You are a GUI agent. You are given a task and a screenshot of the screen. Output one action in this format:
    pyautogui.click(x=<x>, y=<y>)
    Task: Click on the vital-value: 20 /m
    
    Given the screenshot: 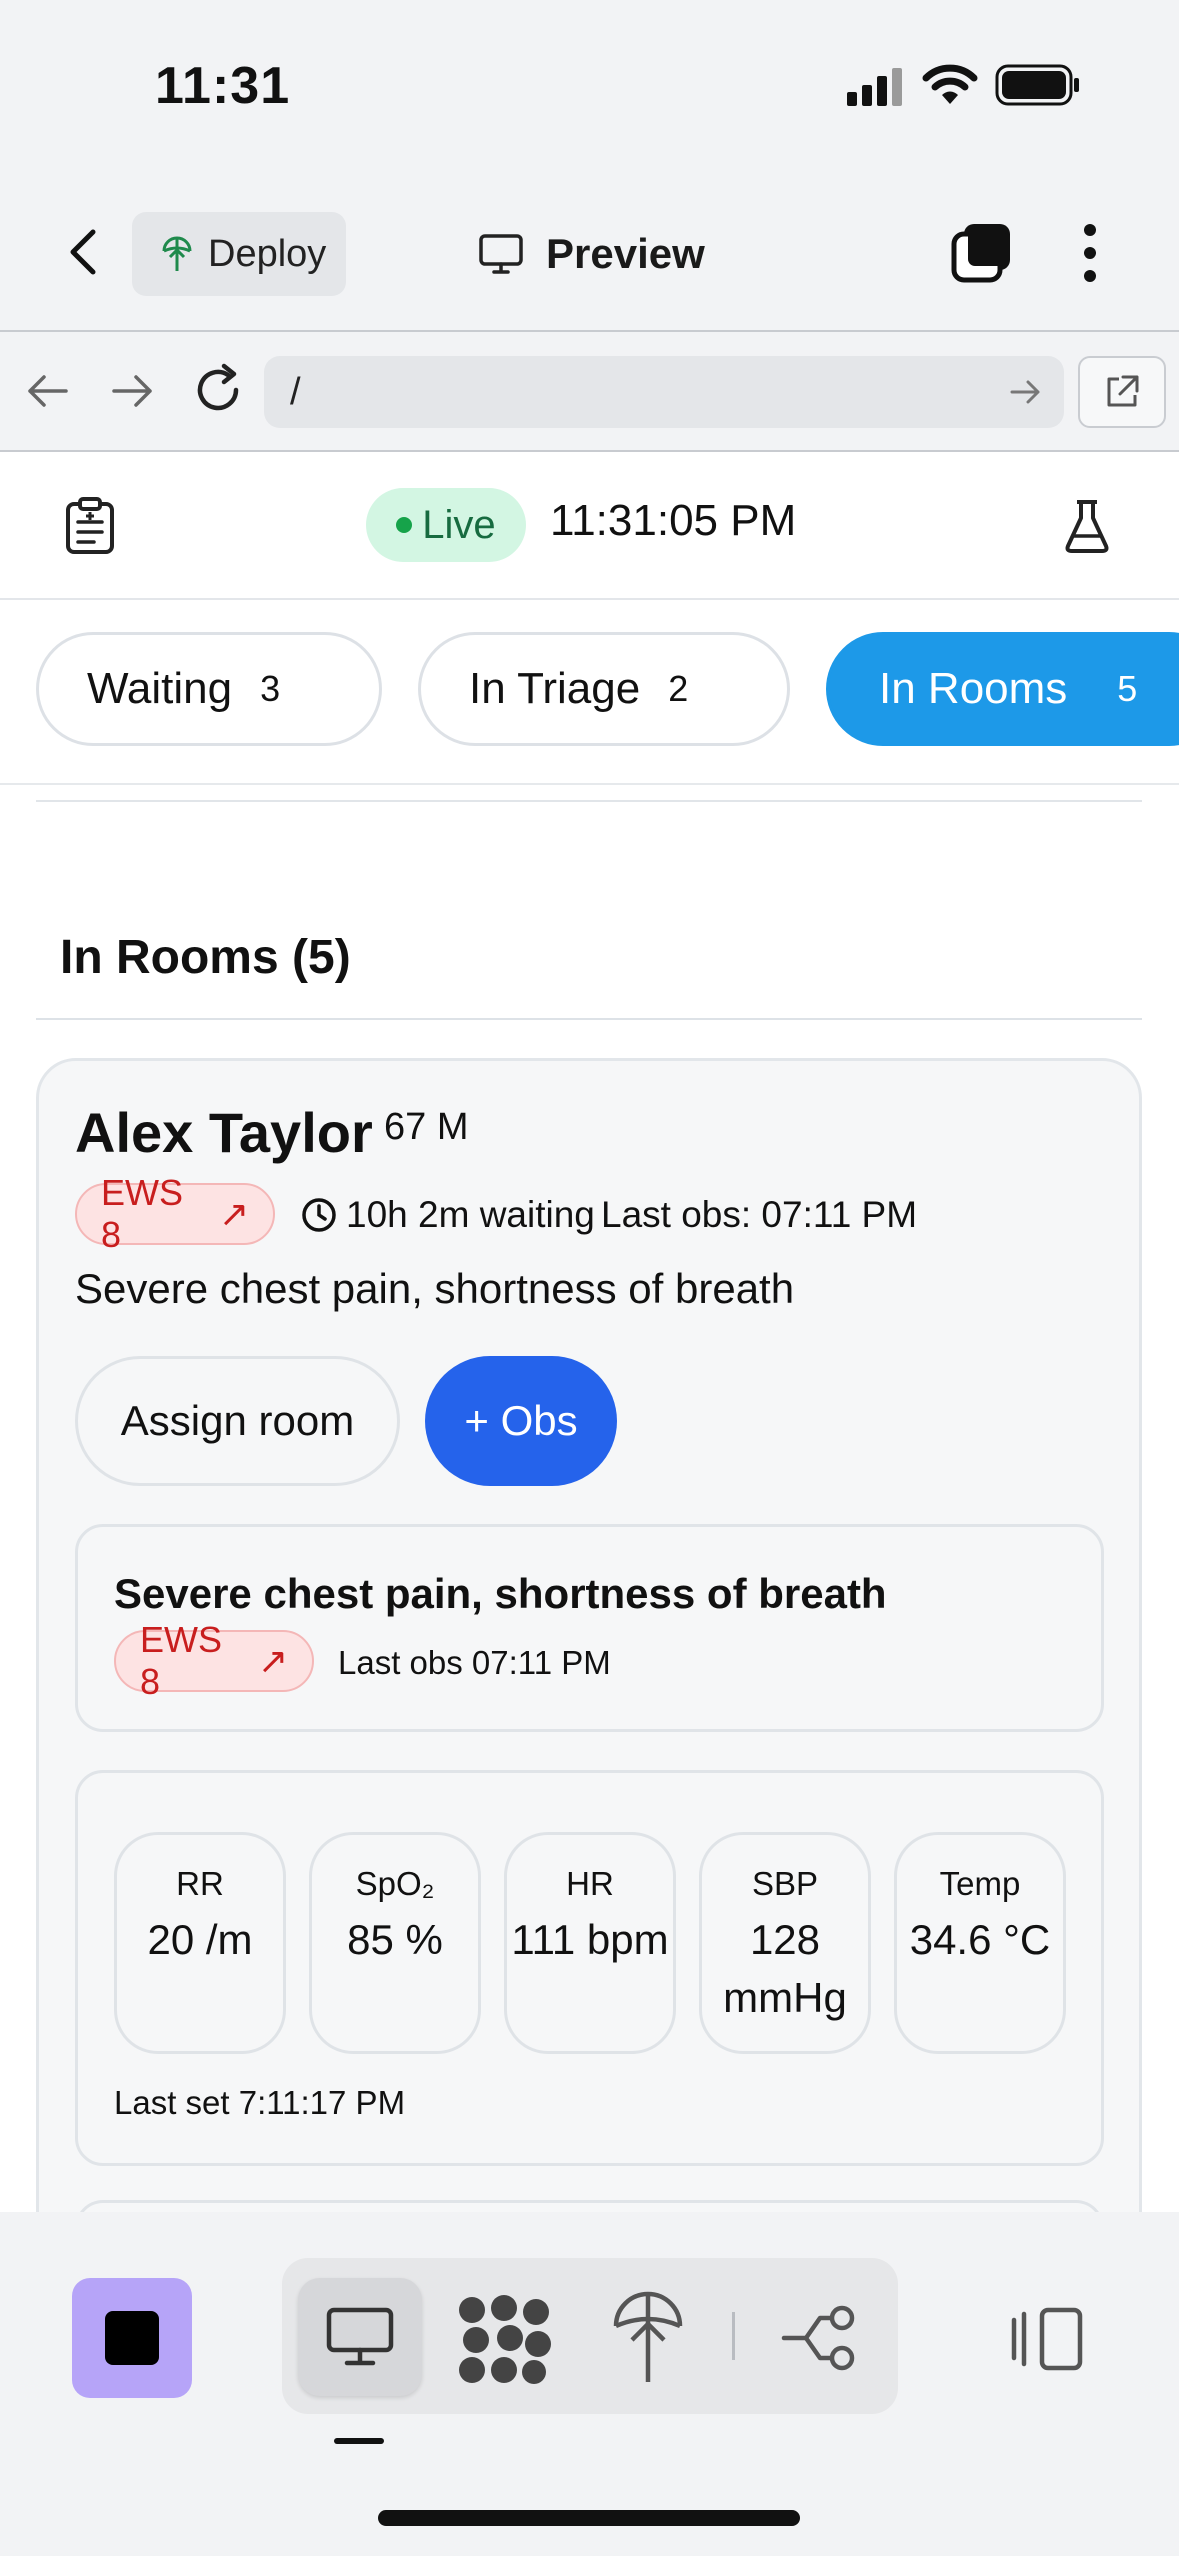 What is the action you would take?
    pyautogui.click(x=200, y=1939)
    